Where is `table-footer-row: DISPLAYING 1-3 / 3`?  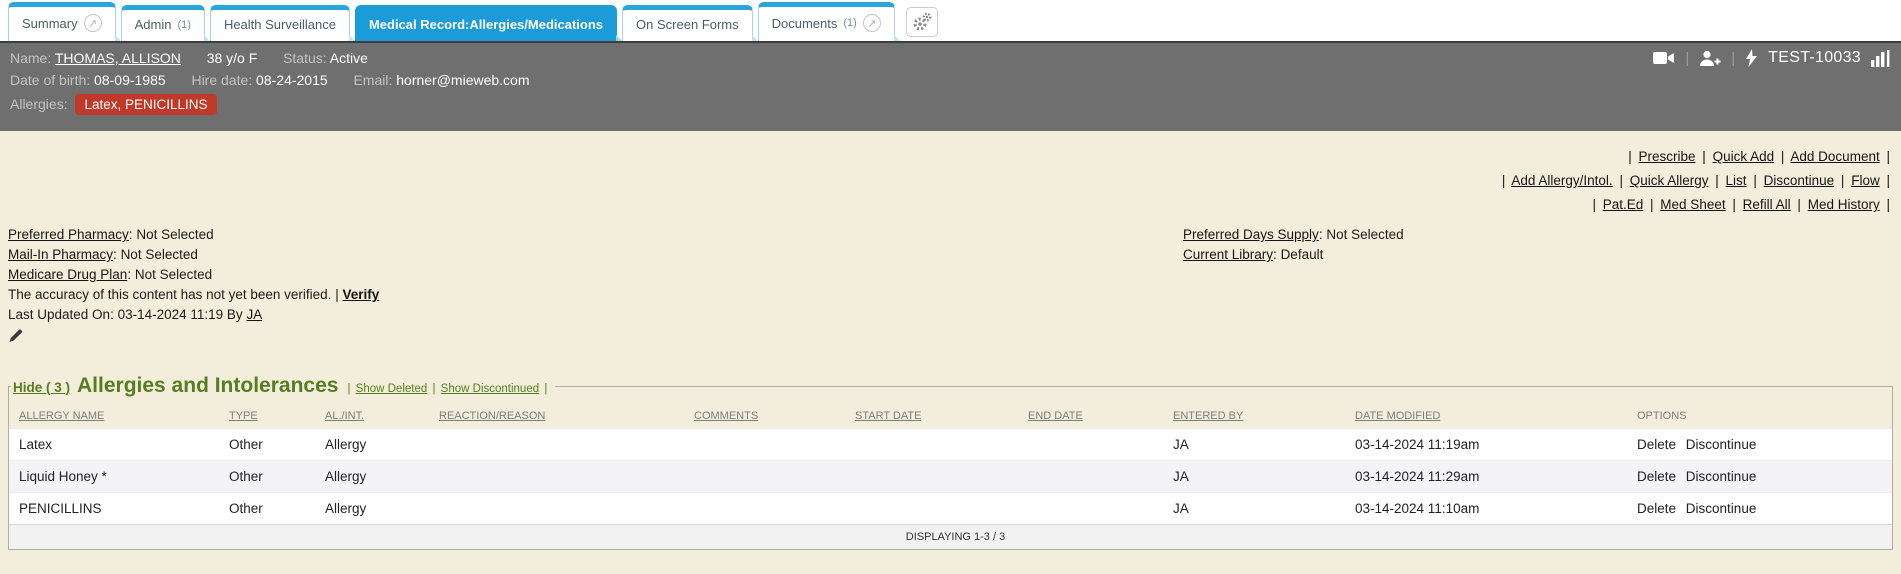 table-footer-row: DISPLAYING 1-3 / 3 is located at coordinates (950, 536).